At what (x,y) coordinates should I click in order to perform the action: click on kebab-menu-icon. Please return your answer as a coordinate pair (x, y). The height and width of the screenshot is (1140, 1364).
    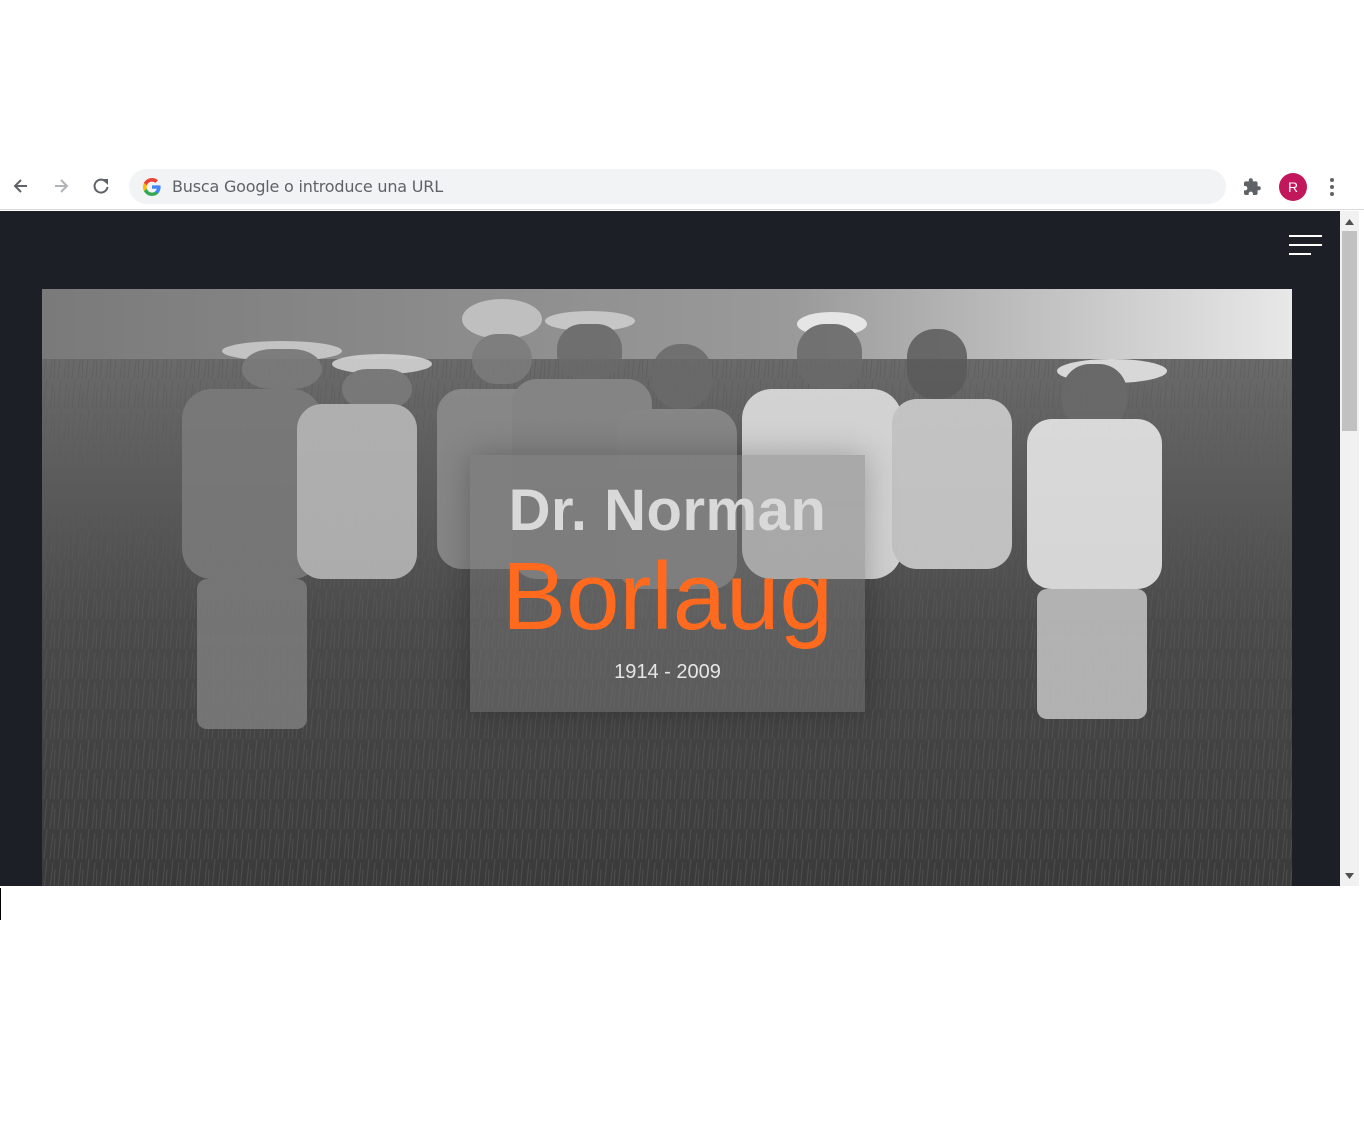
    Looking at the image, I should click on (1332, 187).